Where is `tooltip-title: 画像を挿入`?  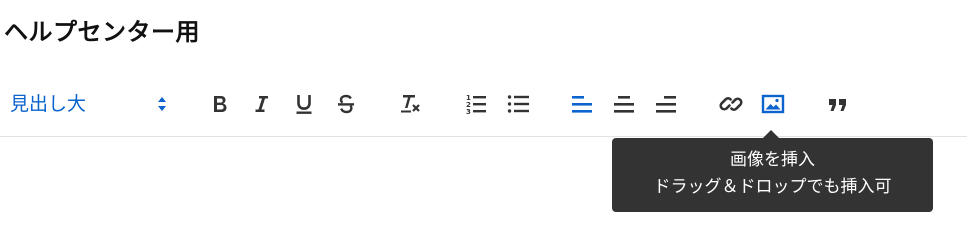
tooltip-title: 画像を挿入 is located at coordinates (772, 160).